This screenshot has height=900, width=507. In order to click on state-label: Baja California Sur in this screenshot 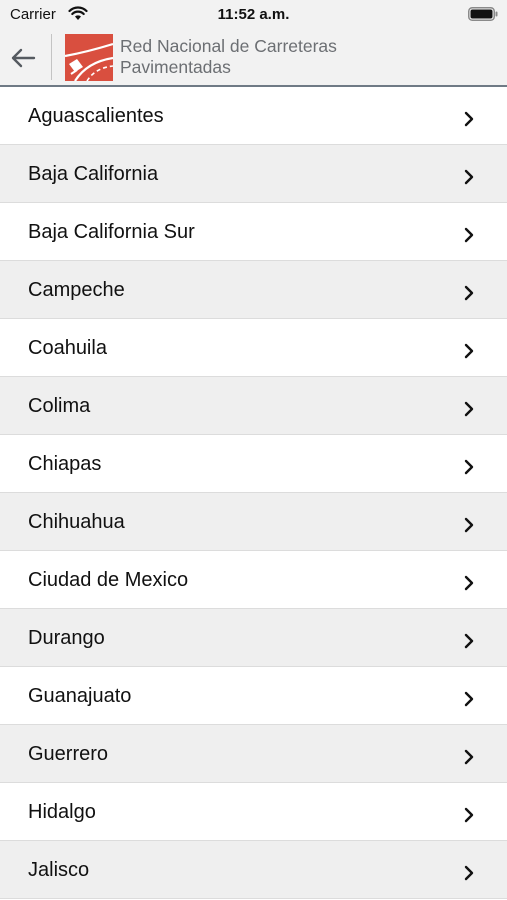, I will do `click(111, 232)`.